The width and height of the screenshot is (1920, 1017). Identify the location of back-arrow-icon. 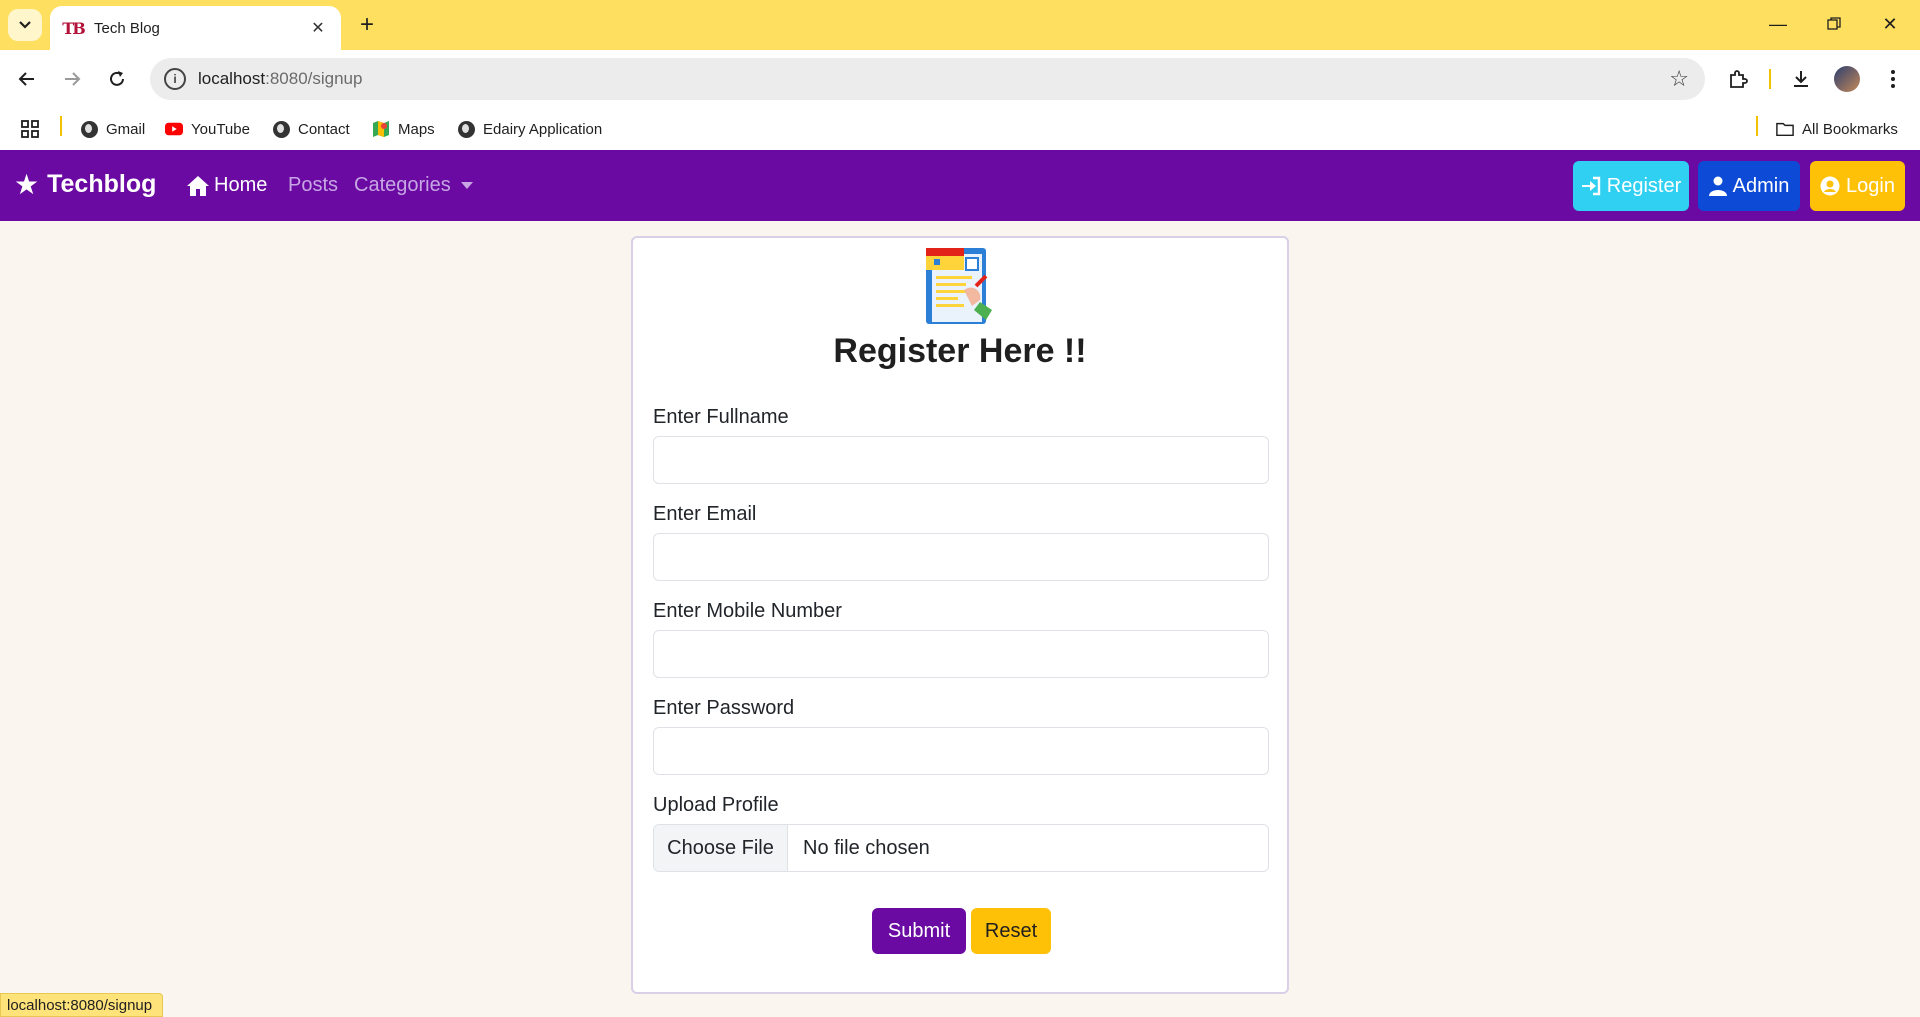
(27, 79).